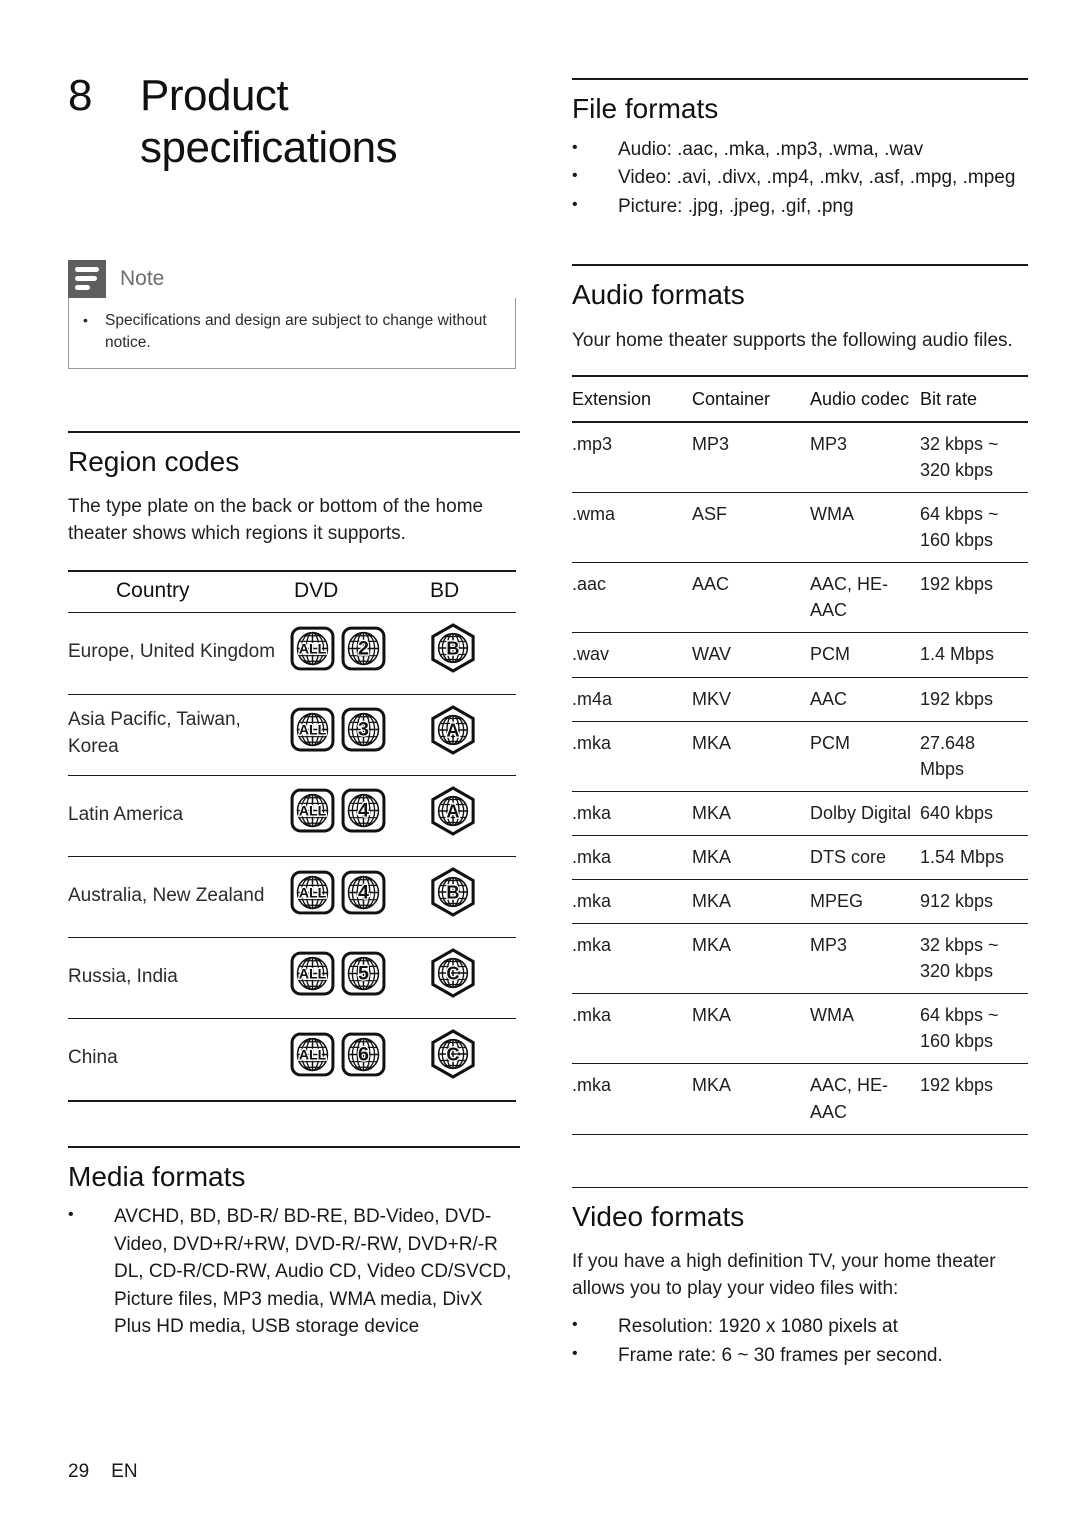  What do you see at coordinates (800, 858) in the screenshot?
I see `table-row: .mka MKA DTS core 1.54 Mbps` at bounding box center [800, 858].